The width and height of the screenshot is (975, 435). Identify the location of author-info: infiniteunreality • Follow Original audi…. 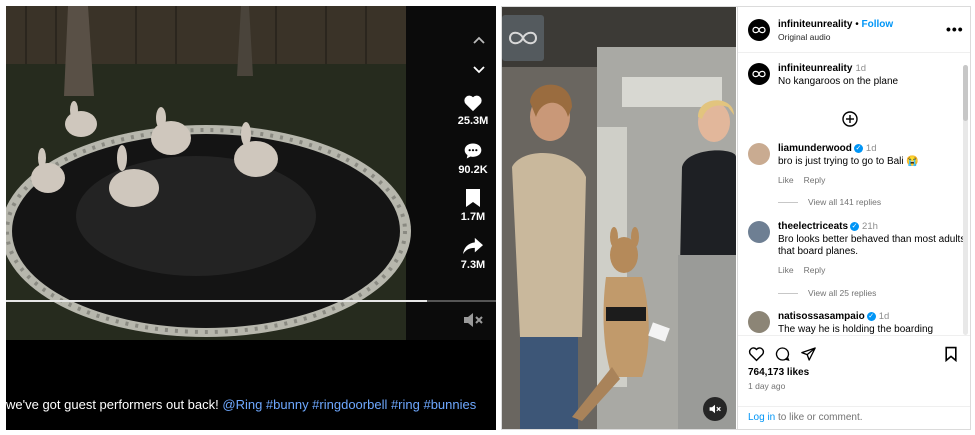
(836, 30).